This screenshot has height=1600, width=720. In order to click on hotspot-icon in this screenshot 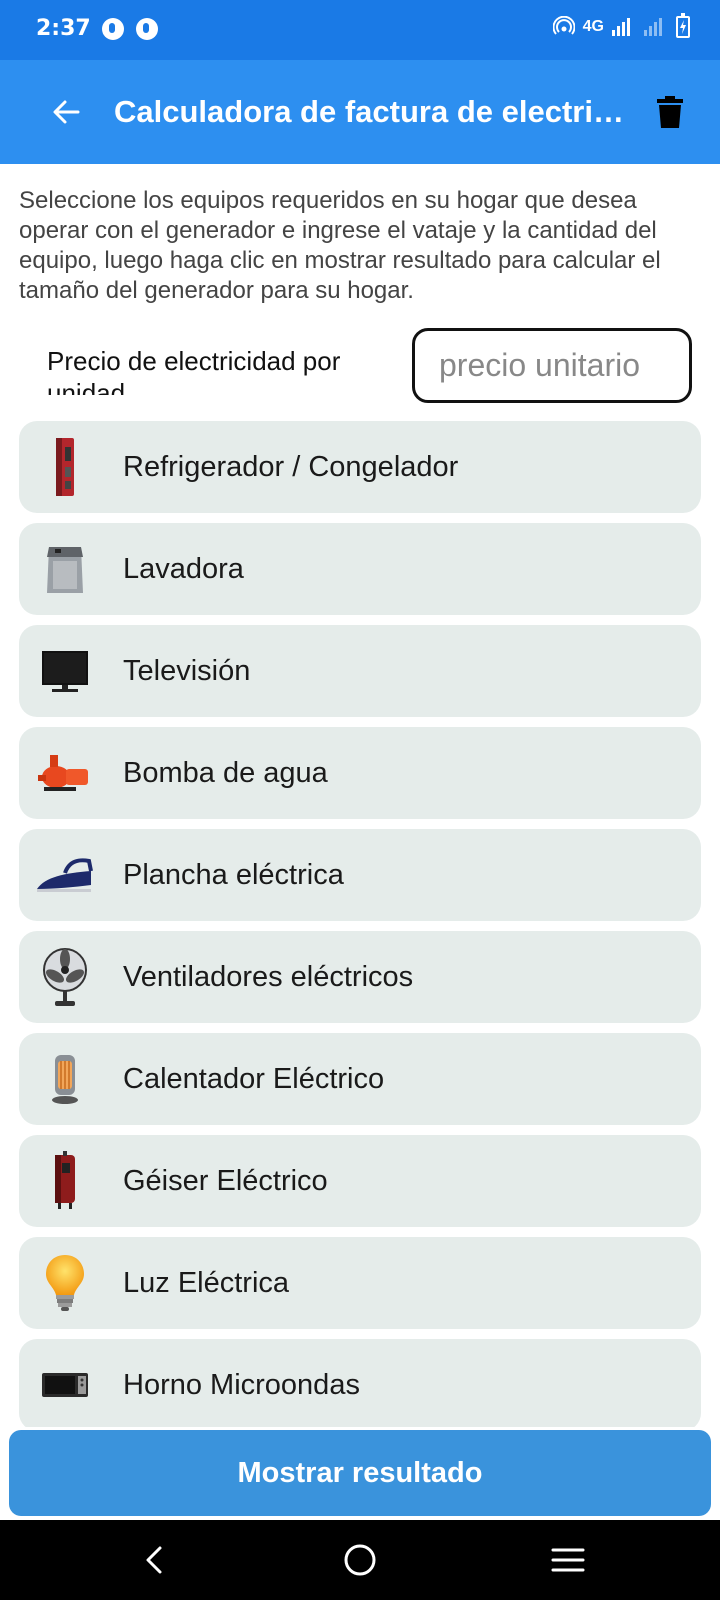, I will do `click(563, 25)`.